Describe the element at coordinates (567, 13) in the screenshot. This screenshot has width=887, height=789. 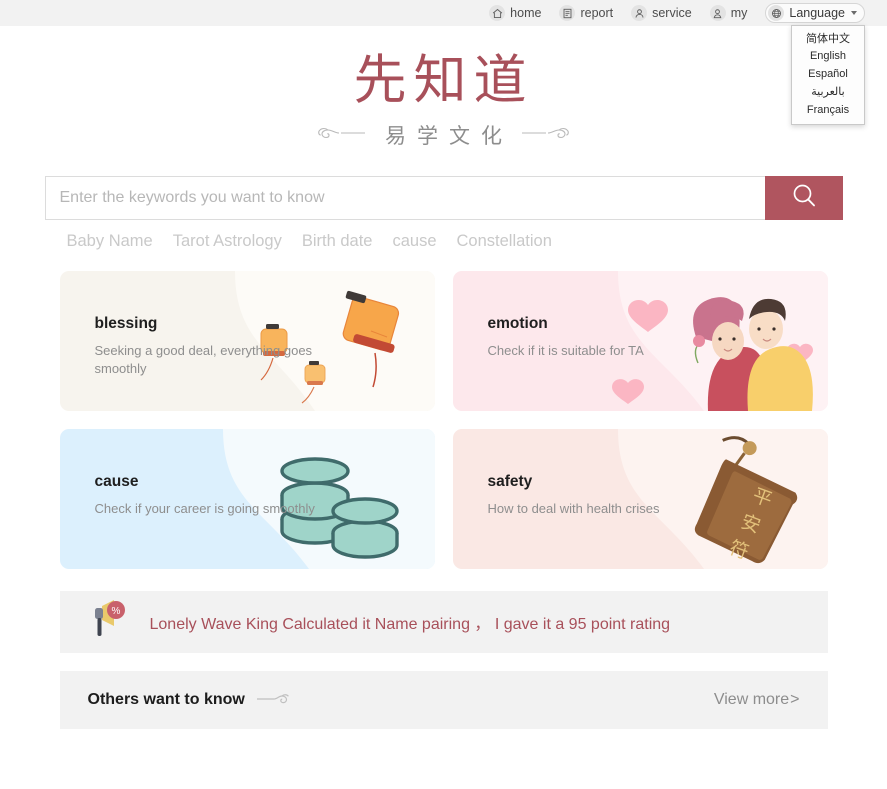
I see `report-icon` at that location.